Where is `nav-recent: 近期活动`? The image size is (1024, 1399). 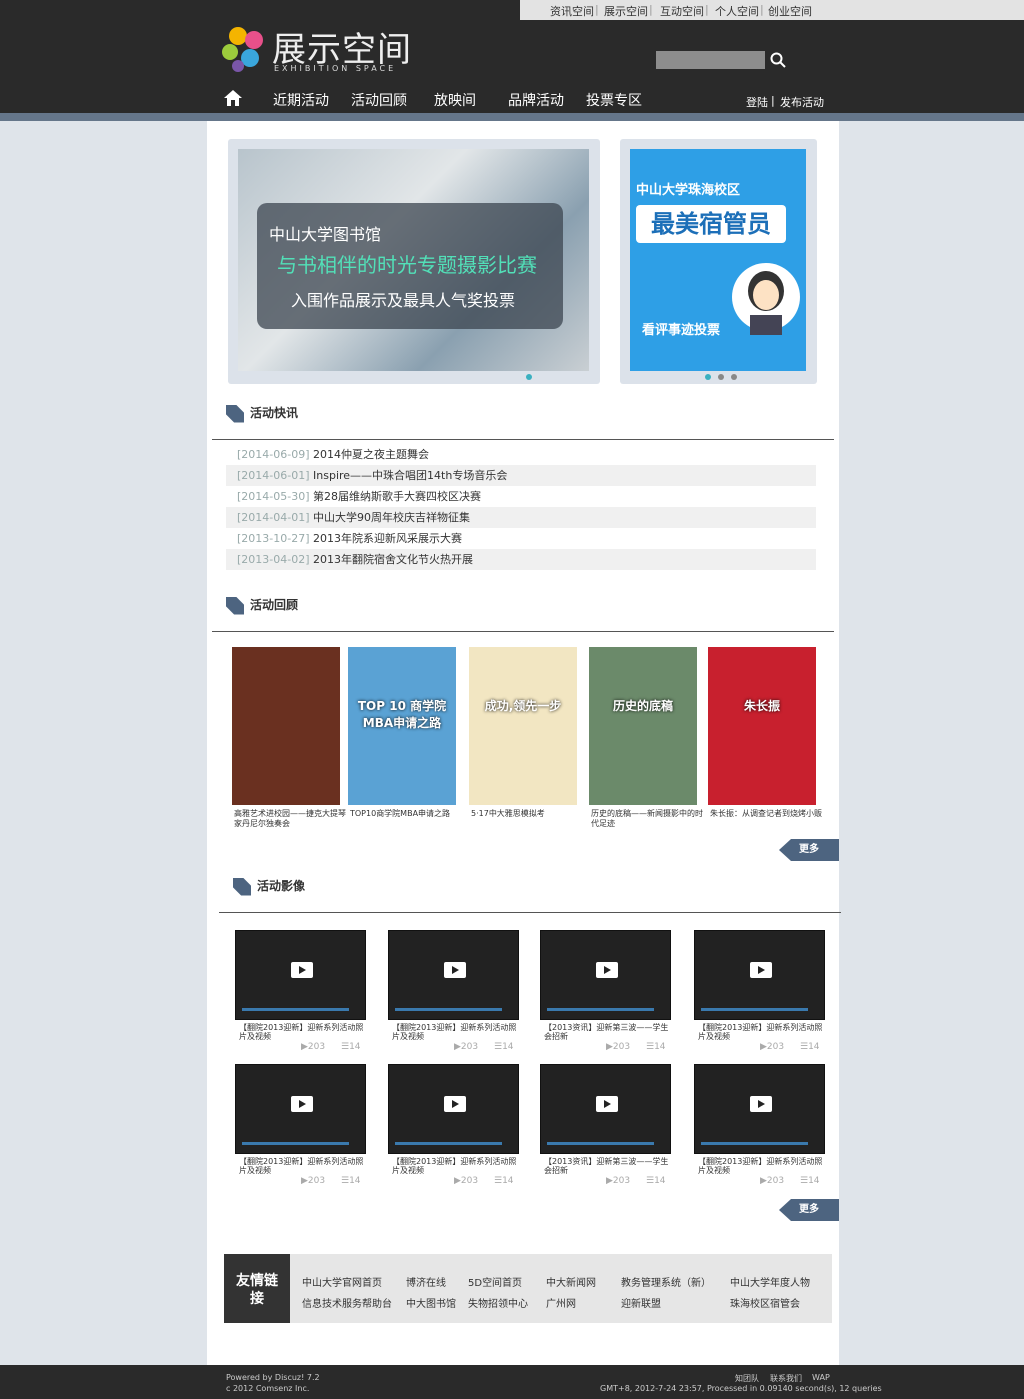
nav-recent: 近期活动 is located at coordinates (301, 100).